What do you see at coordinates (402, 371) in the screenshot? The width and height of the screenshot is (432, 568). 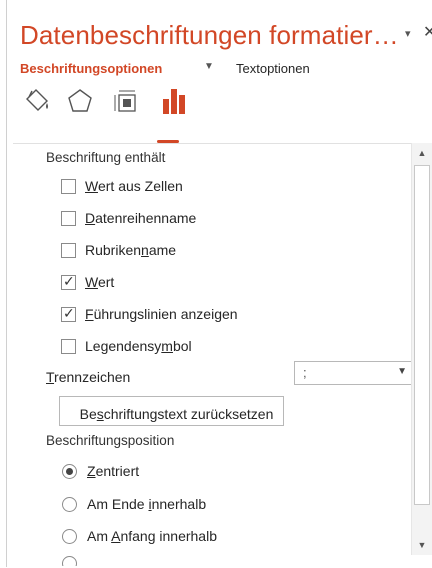 I see `dropdown-arrow-icon: ▼` at bounding box center [402, 371].